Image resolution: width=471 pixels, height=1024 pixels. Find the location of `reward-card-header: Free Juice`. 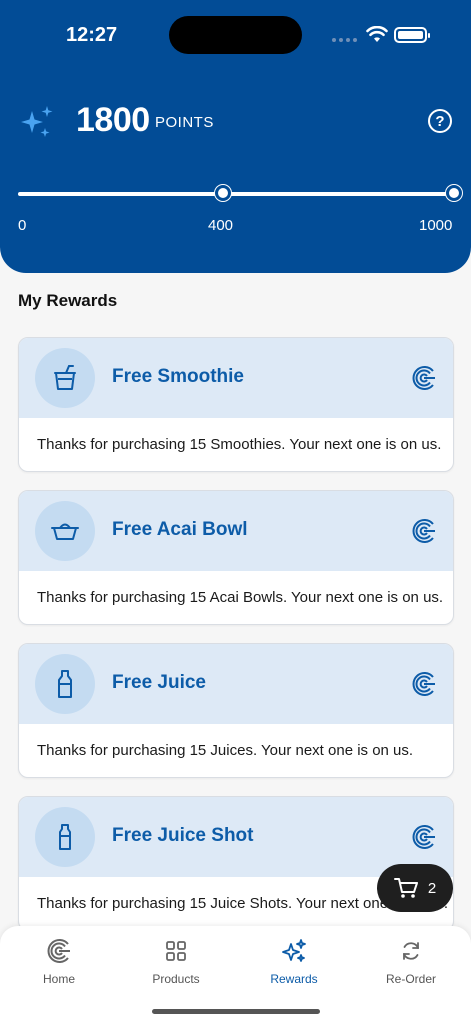

reward-card-header: Free Juice is located at coordinates (236, 684).